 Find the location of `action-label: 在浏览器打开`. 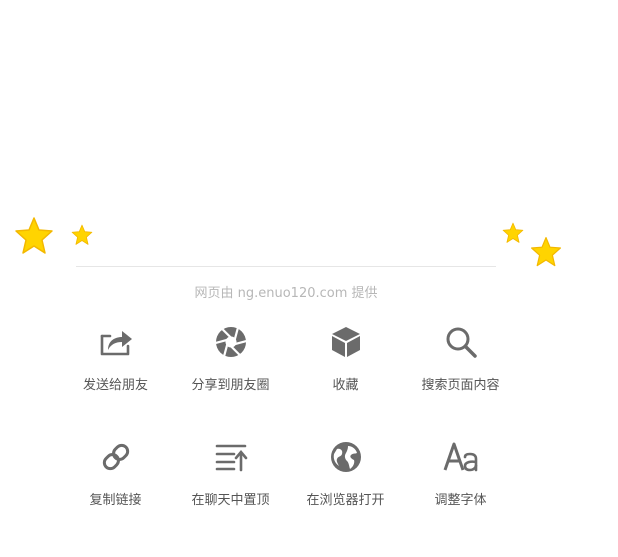

action-label: 在浏览器打开 is located at coordinates (345, 500).